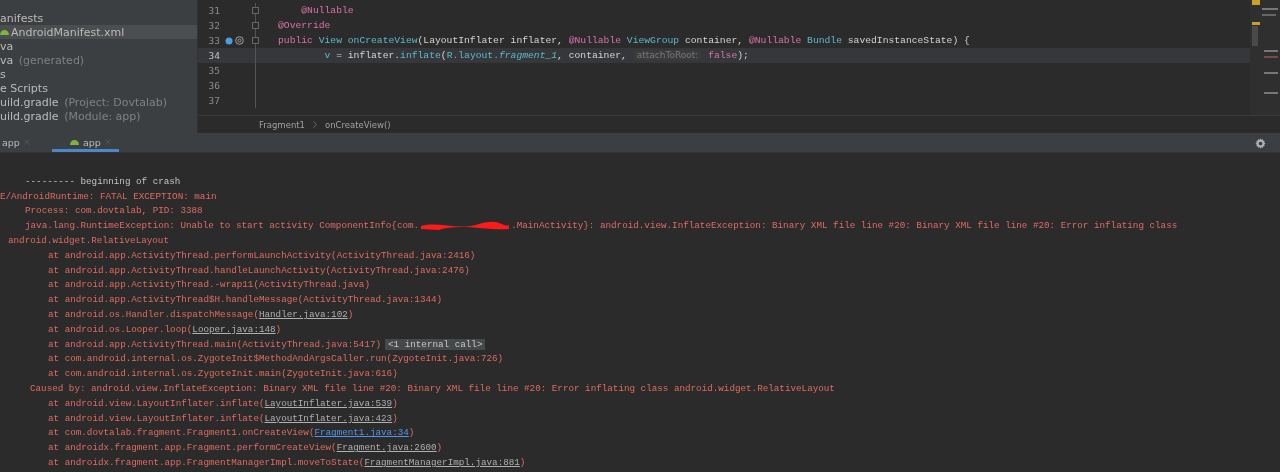  Describe the element at coordinates (213, 55) in the screenshot. I see `line-number: 34` at that location.